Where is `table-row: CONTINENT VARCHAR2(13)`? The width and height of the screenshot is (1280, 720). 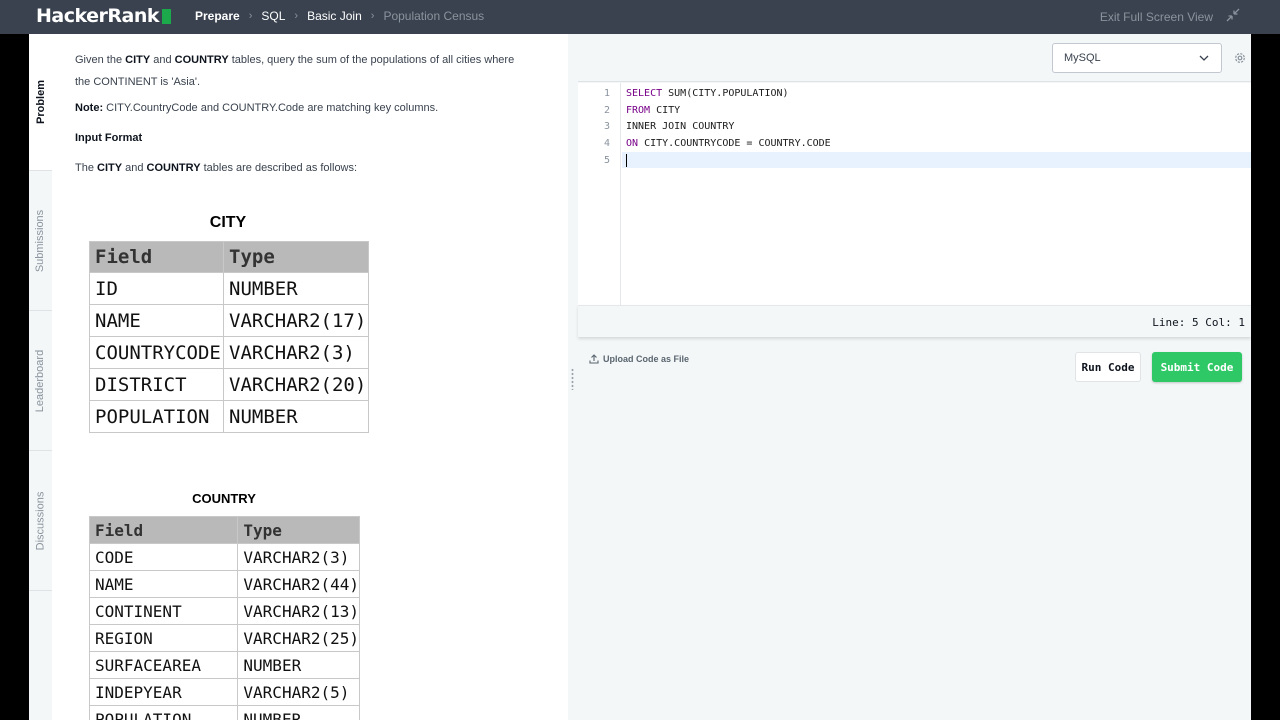
table-row: CONTINENT VARCHAR2(13) is located at coordinates (224, 611).